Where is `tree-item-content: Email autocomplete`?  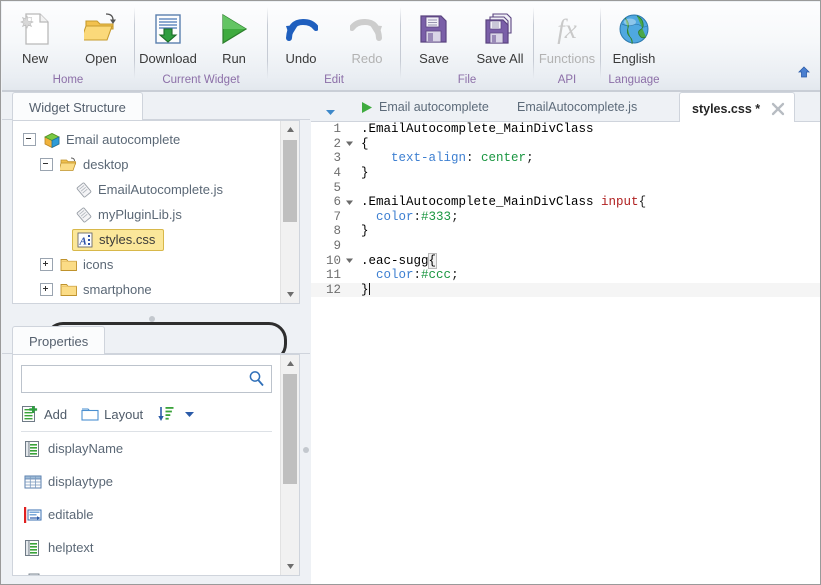 tree-item-content: Email autocomplete is located at coordinates (111, 140).